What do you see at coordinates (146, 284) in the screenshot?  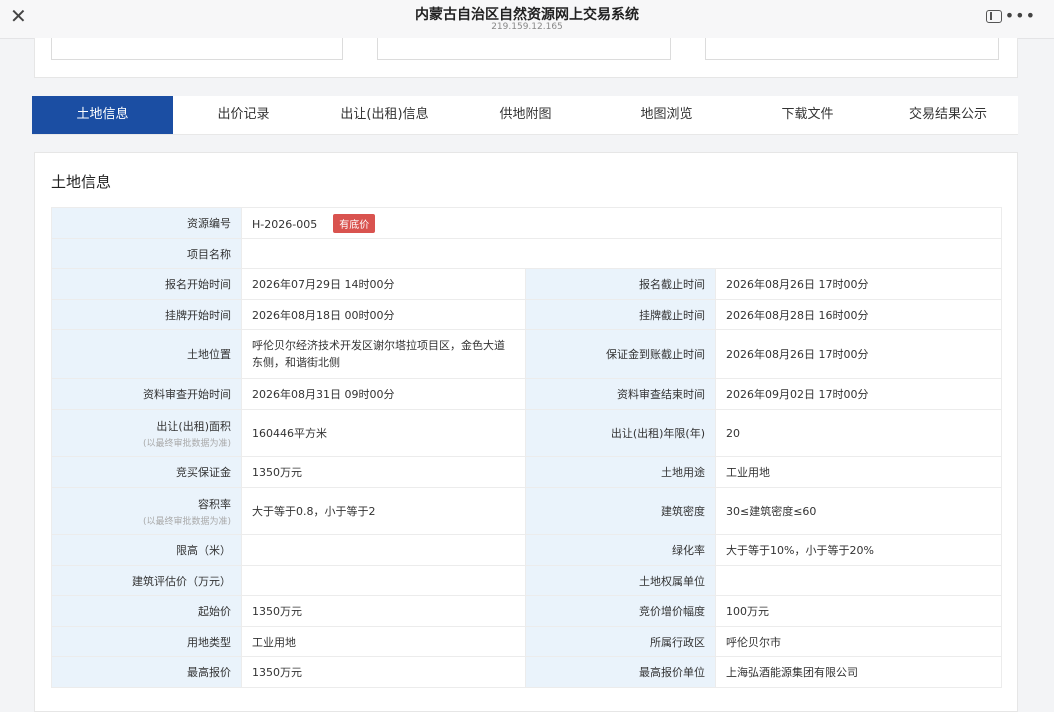 I see `label-signup-start: 报名开始时间` at bounding box center [146, 284].